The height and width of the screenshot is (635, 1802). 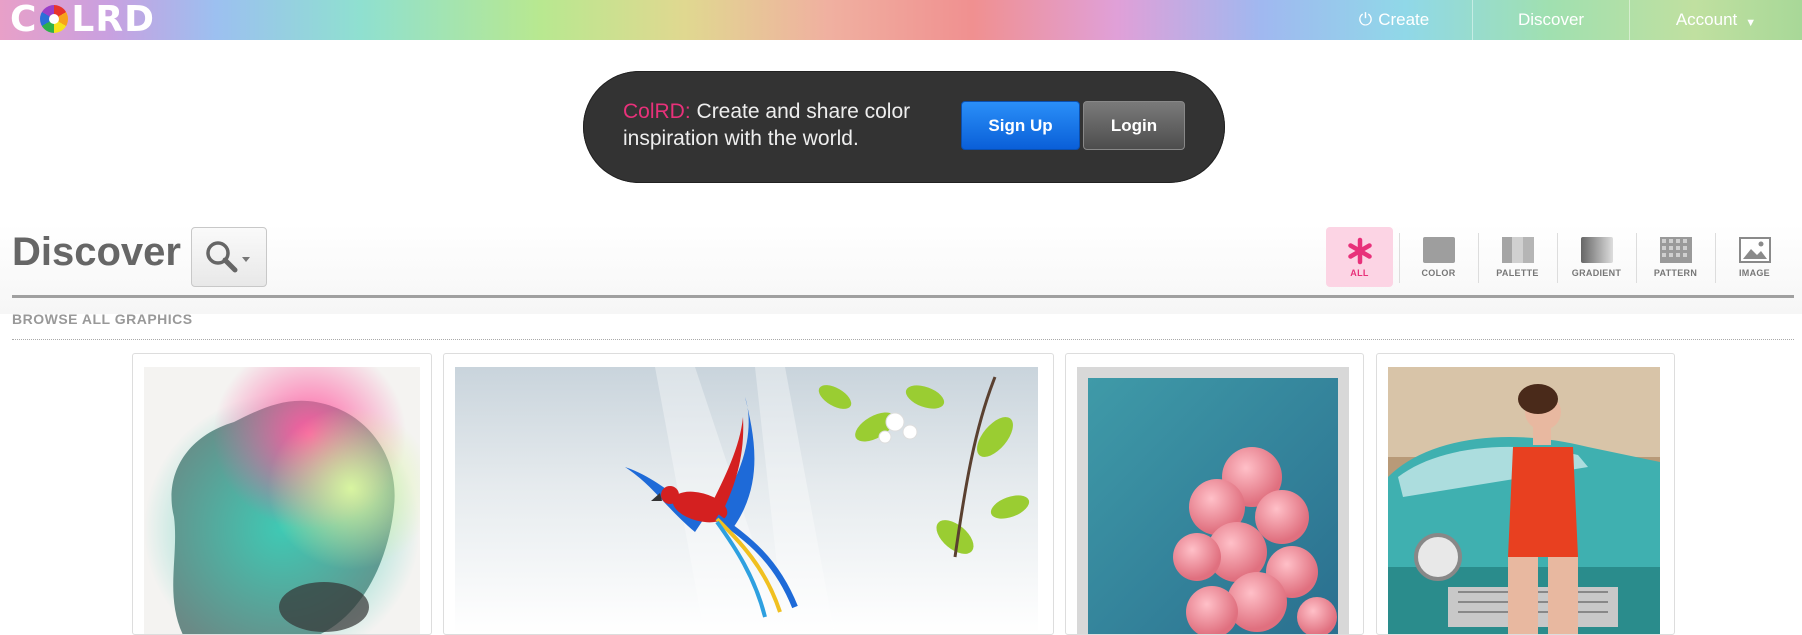 What do you see at coordinates (1359, 251) in the screenshot?
I see `asterisk-icon` at bounding box center [1359, 251].